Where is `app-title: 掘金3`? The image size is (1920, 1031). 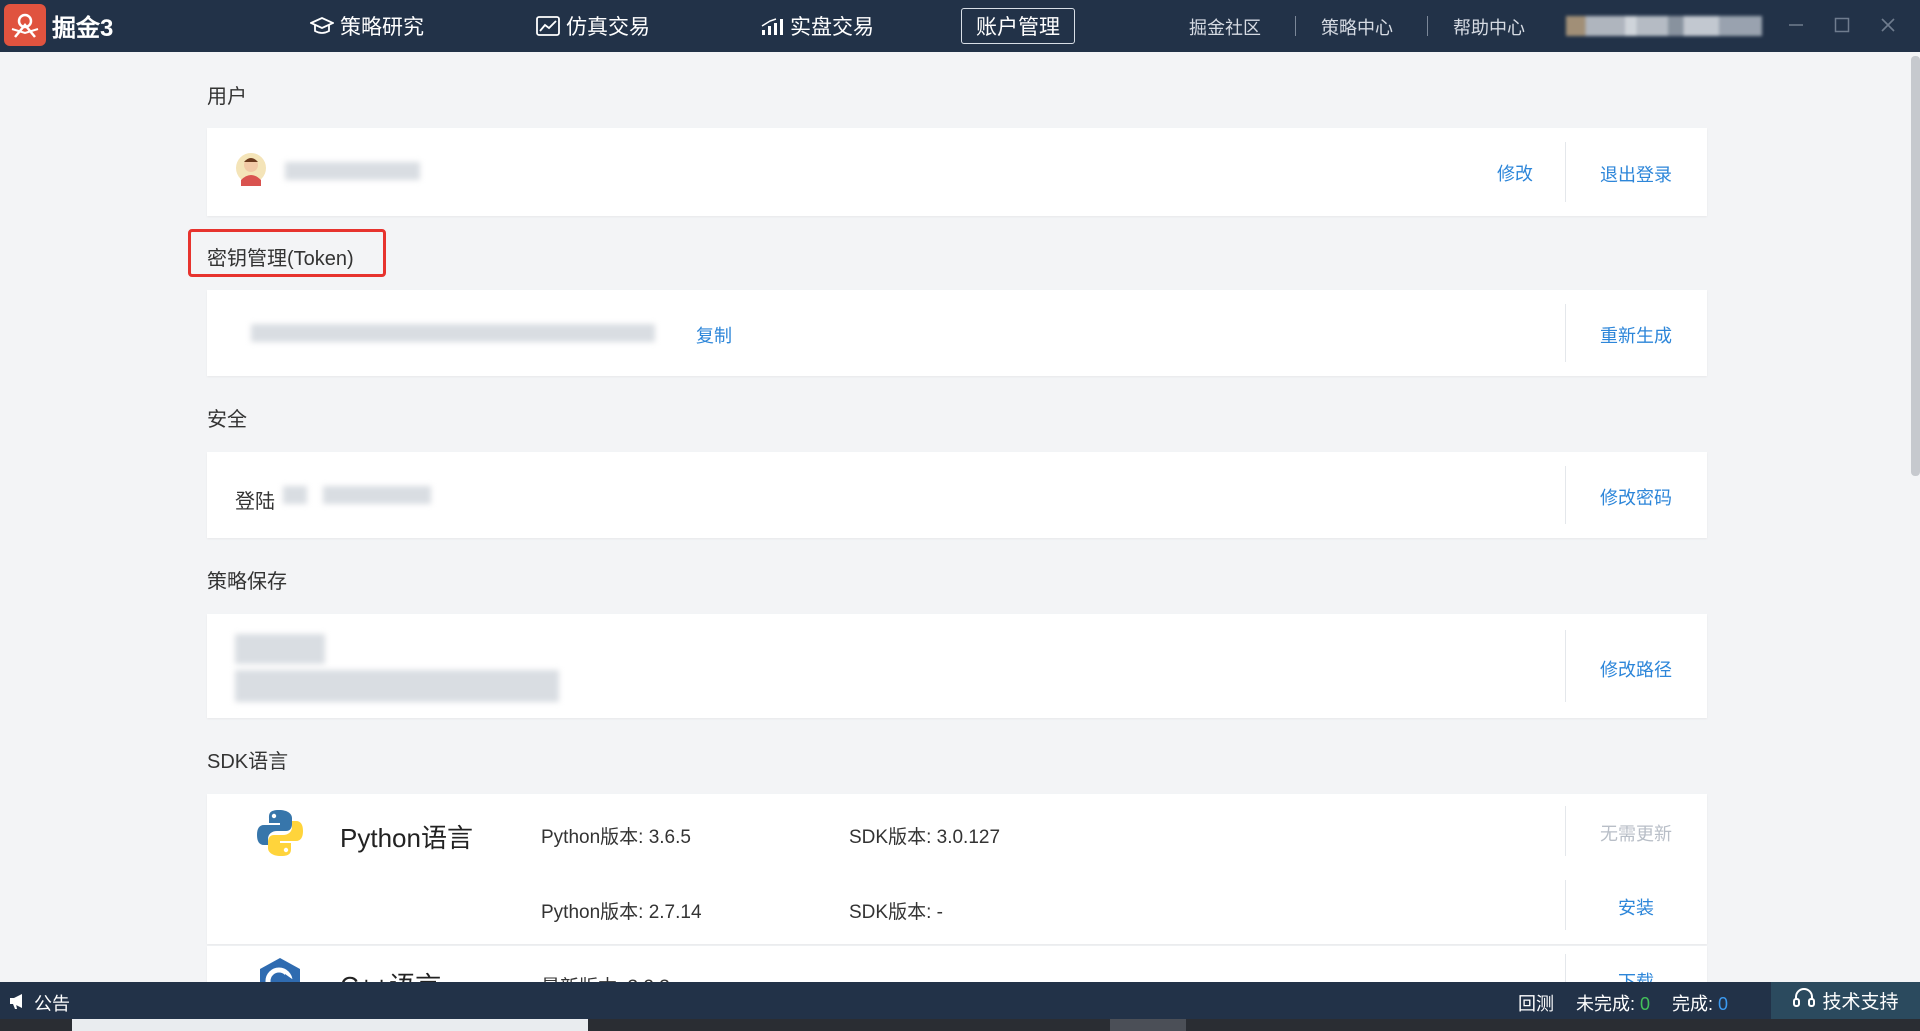 app-title: 掘金3 is located at coordinates (83, 28).